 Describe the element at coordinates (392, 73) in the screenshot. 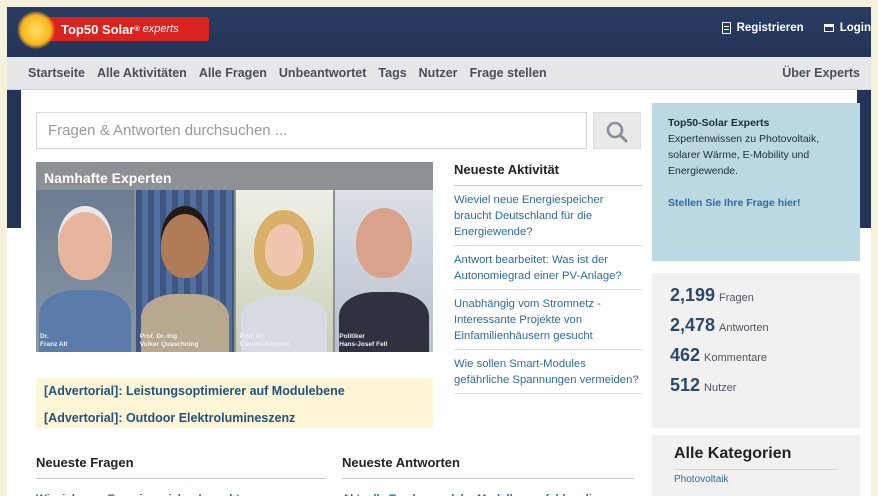

I see `nav-item-tags: Tags` at that location.